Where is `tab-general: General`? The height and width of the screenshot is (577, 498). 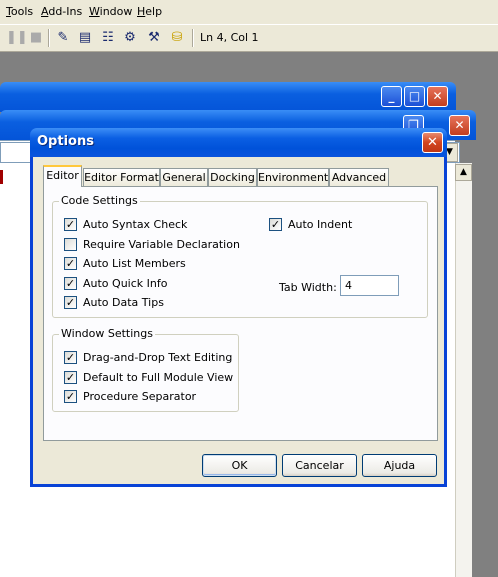
tab-general: General is located at coordinates (184, 177).